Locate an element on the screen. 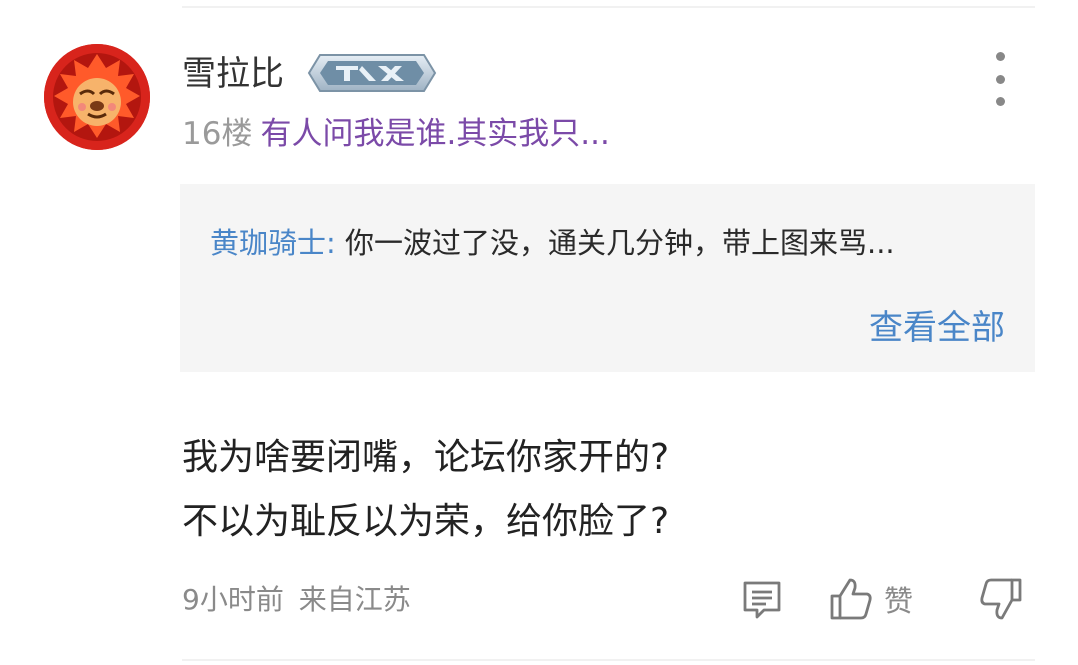  post-location: 来自江苏 is located at coordinates (354, 599).